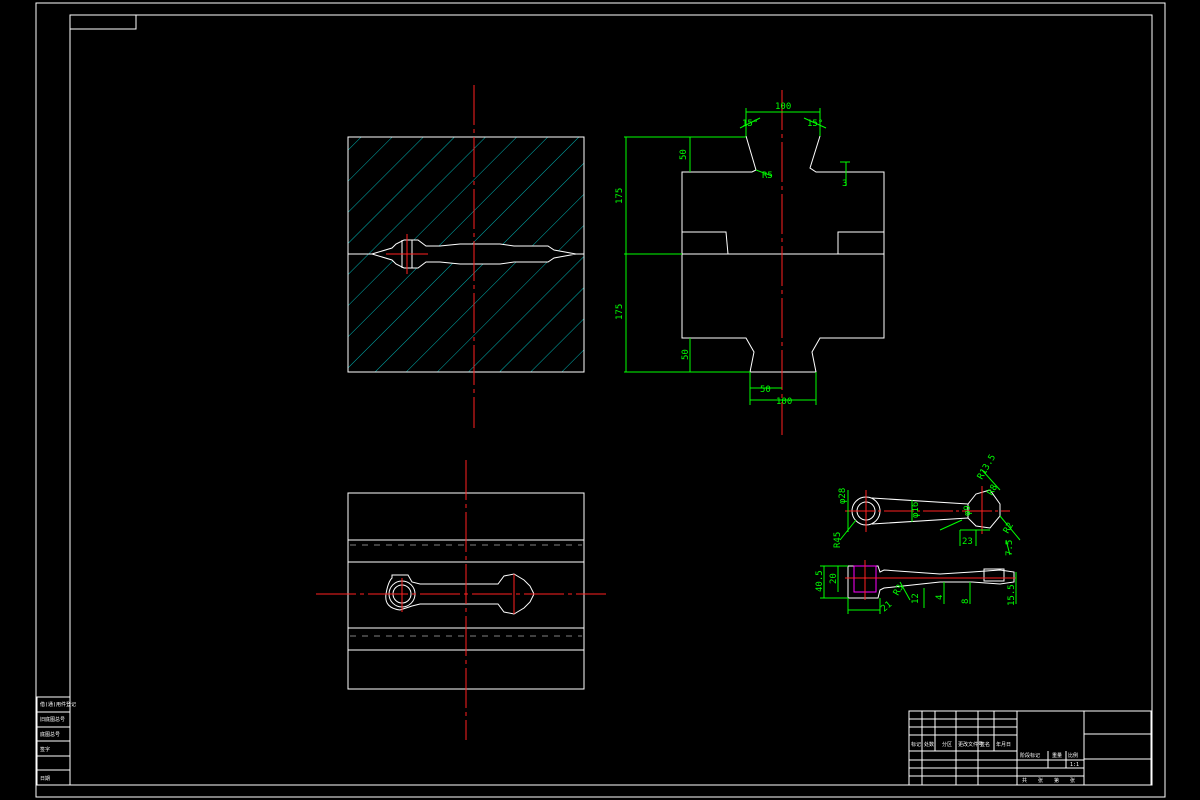  I want to click on dim-top-radius: R5, so click(767, 176).